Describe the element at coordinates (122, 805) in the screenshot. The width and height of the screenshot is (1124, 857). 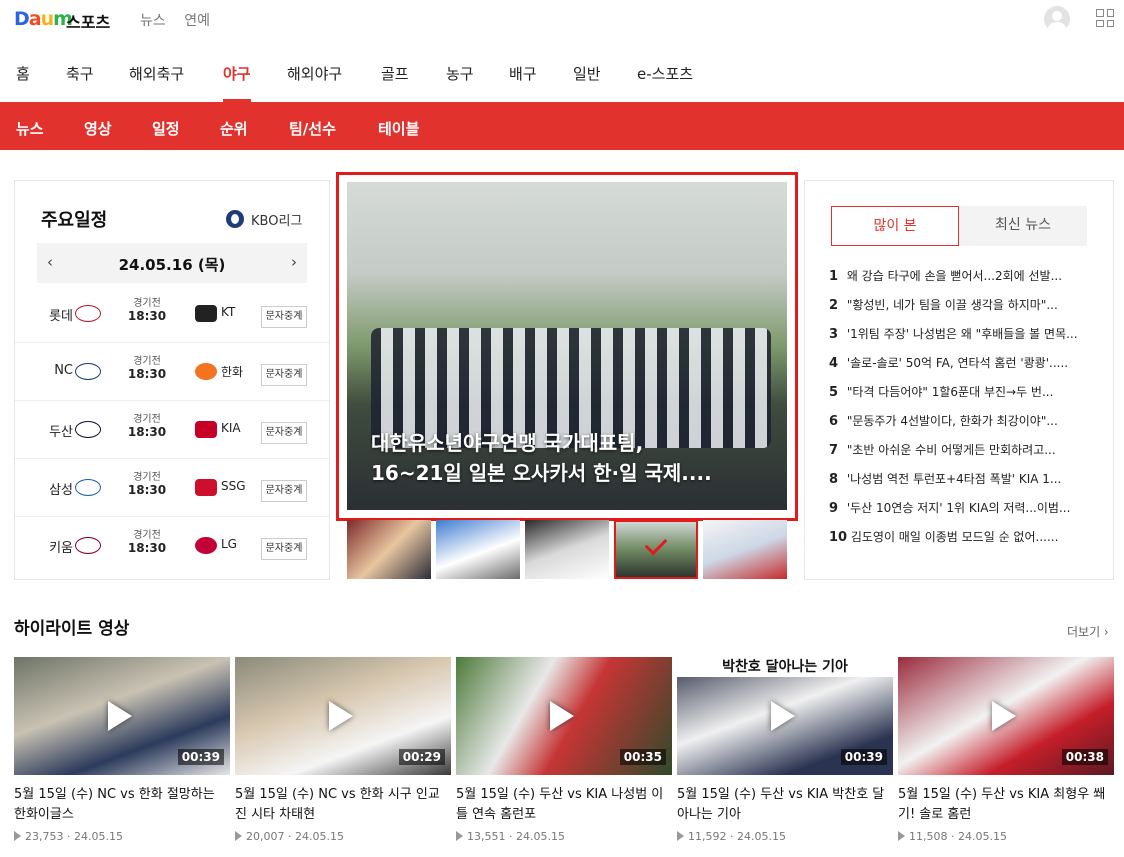
I see `video-title: 5월 15일 (수) NC vs 한화 절망하는 한화이글스` at that location.